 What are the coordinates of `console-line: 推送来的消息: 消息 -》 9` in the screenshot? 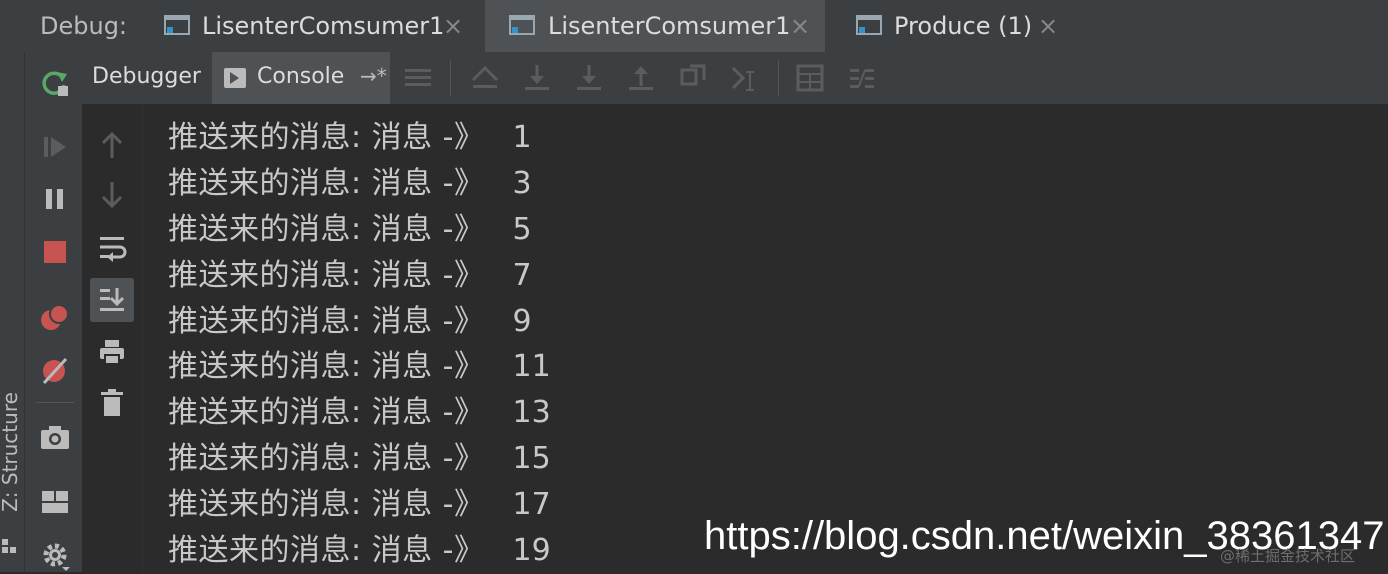 It's located at (359, 322).